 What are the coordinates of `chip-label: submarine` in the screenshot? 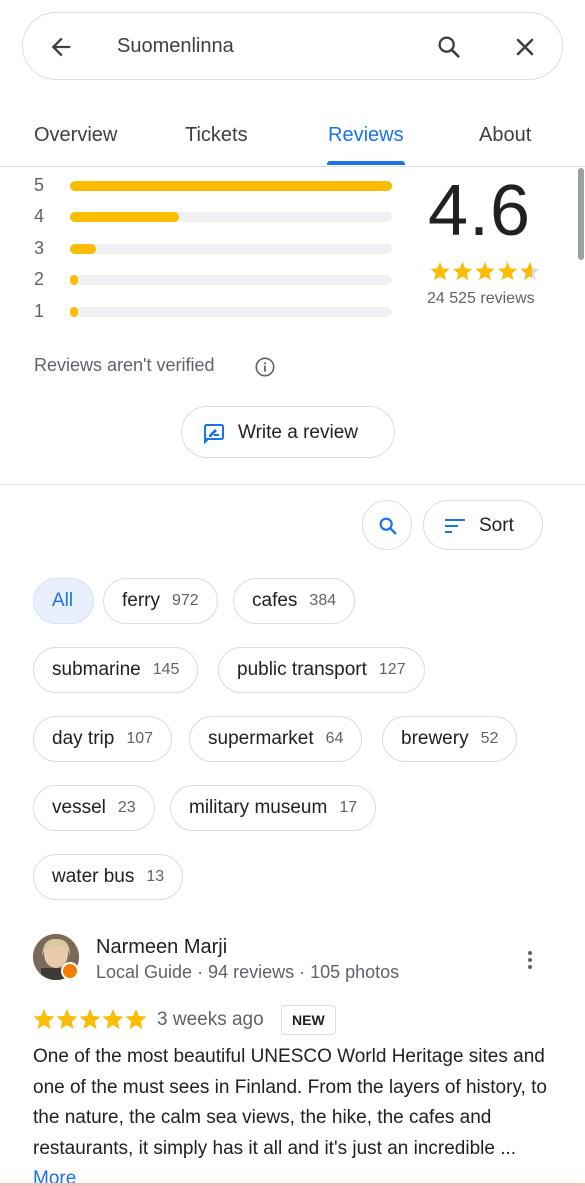 It's located at (96, 669).